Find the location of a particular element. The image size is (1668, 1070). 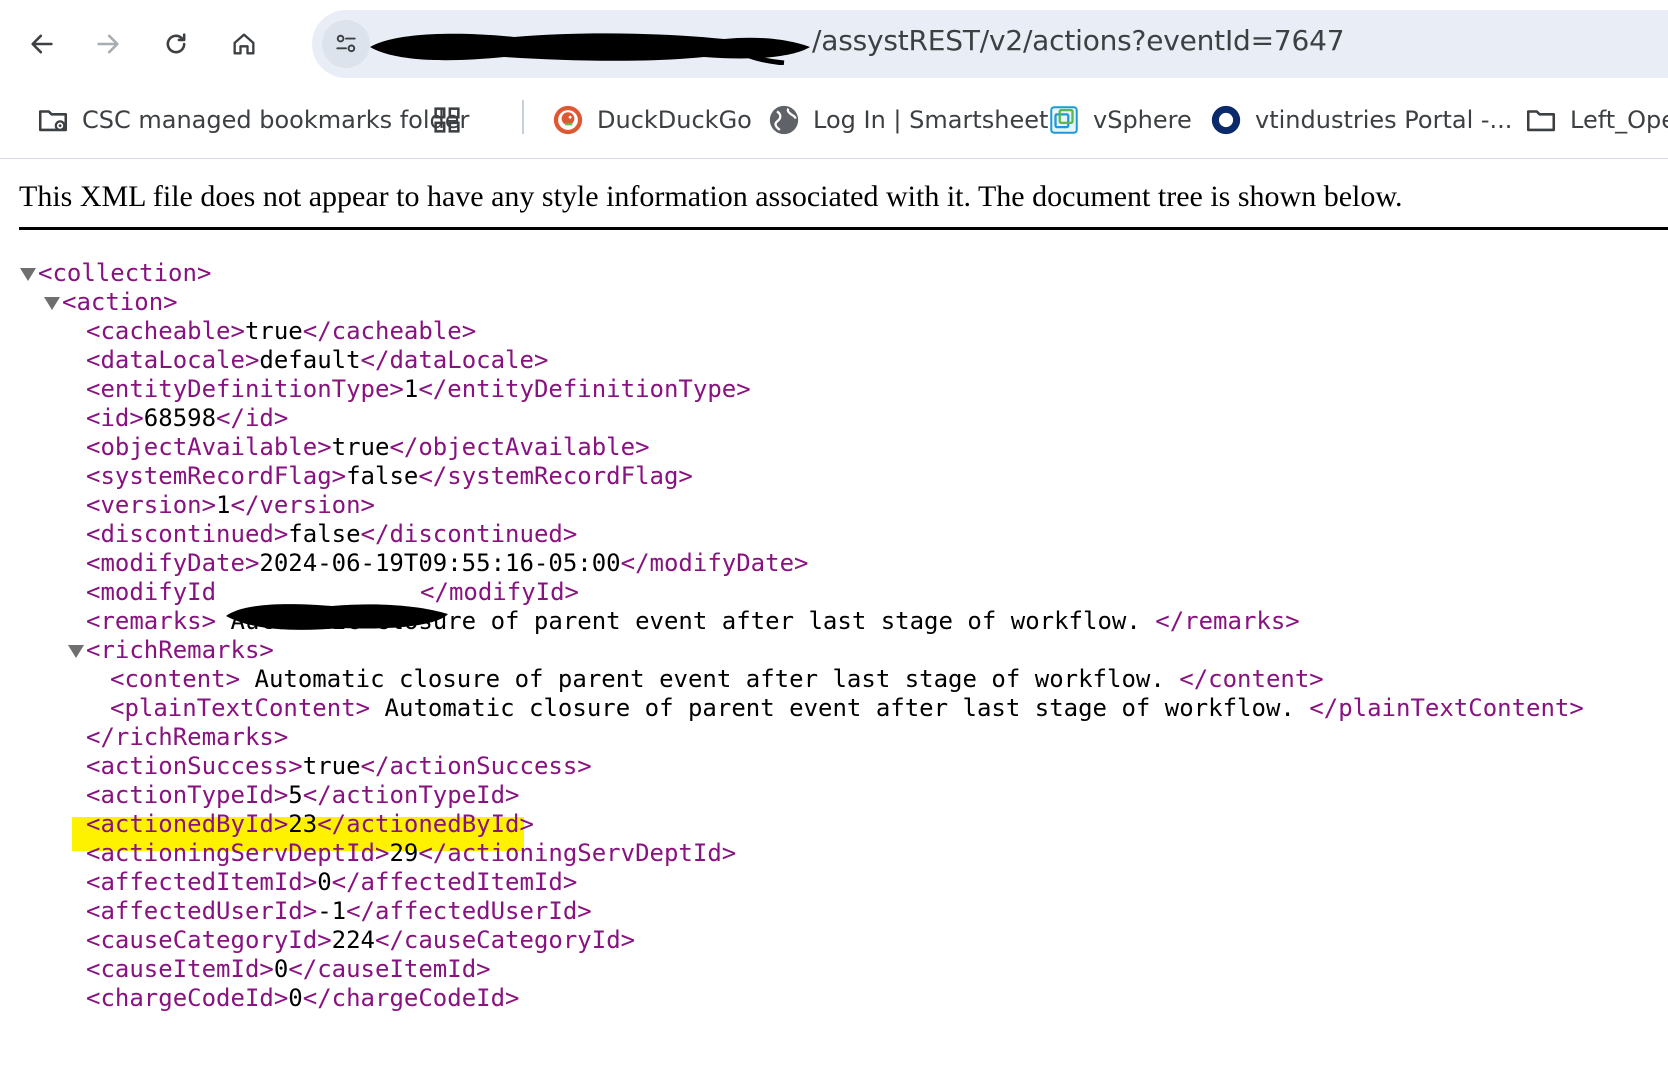

bookmark-managed-folder: CSC managed bookmarks folder is located at coordinates (252, 120).